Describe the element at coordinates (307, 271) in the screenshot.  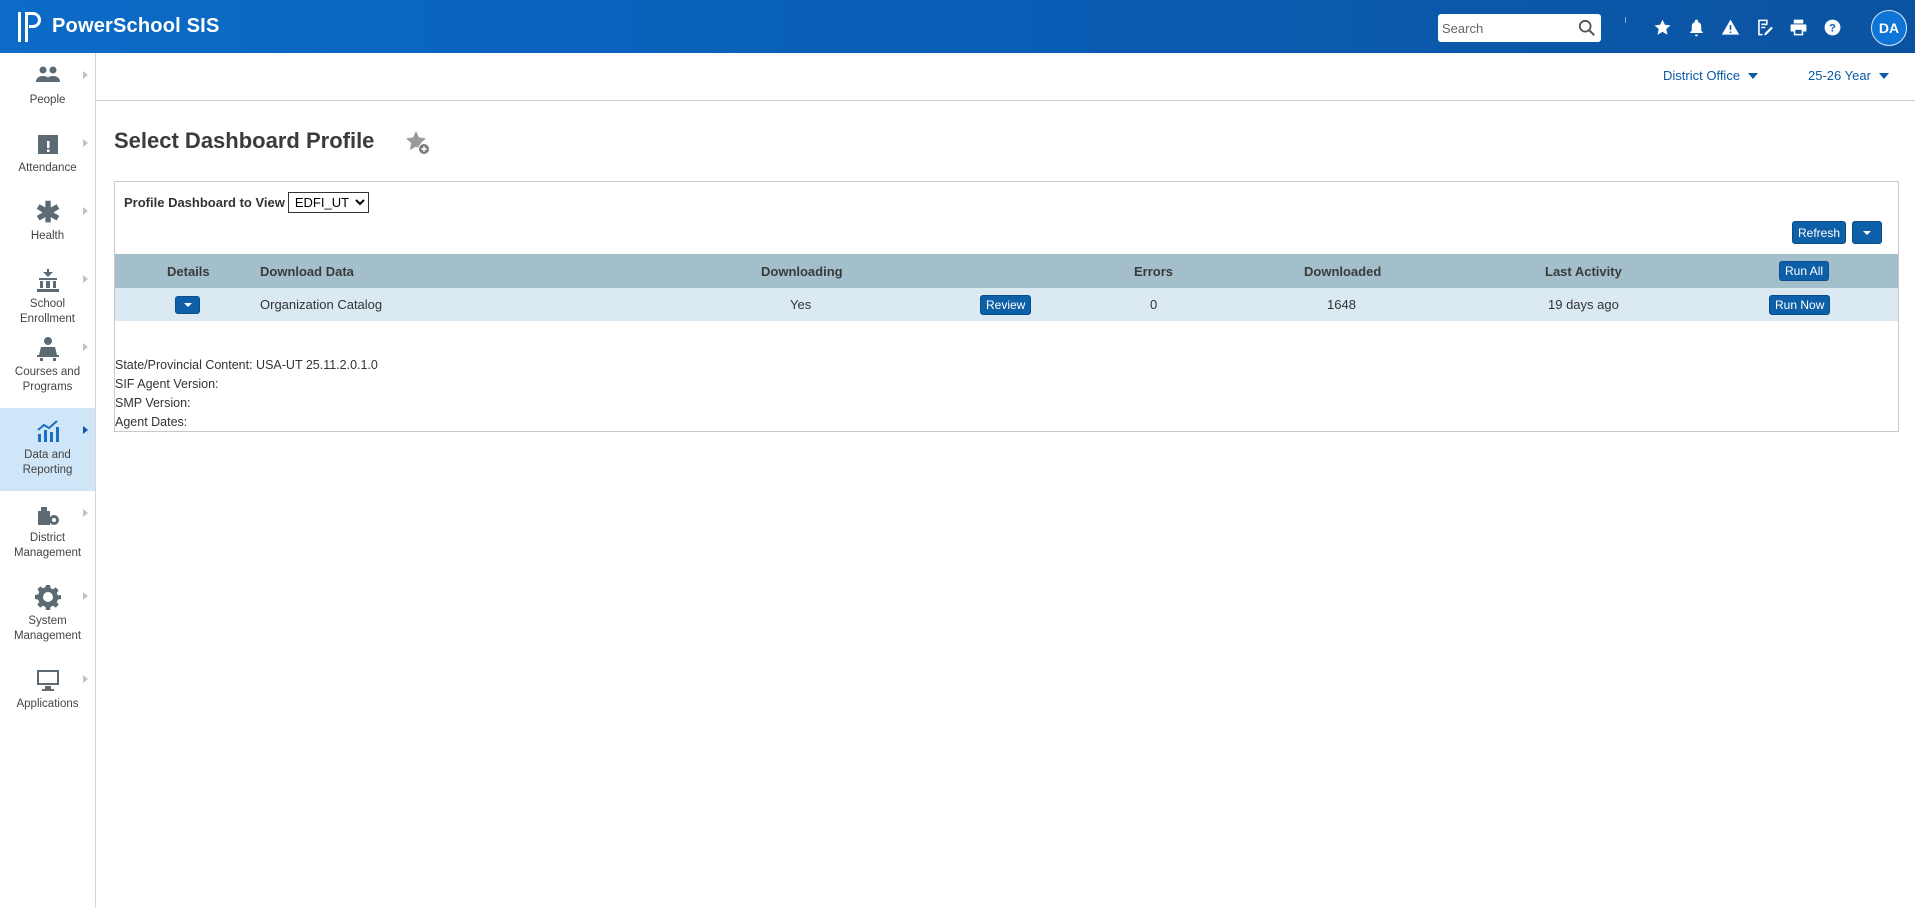
I see `column-header-download-data: Download Data` at that location.